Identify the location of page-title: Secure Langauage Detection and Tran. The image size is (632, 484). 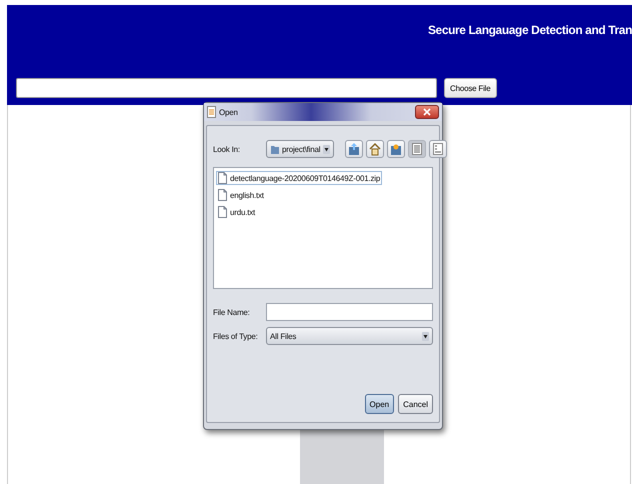
(530, 30).